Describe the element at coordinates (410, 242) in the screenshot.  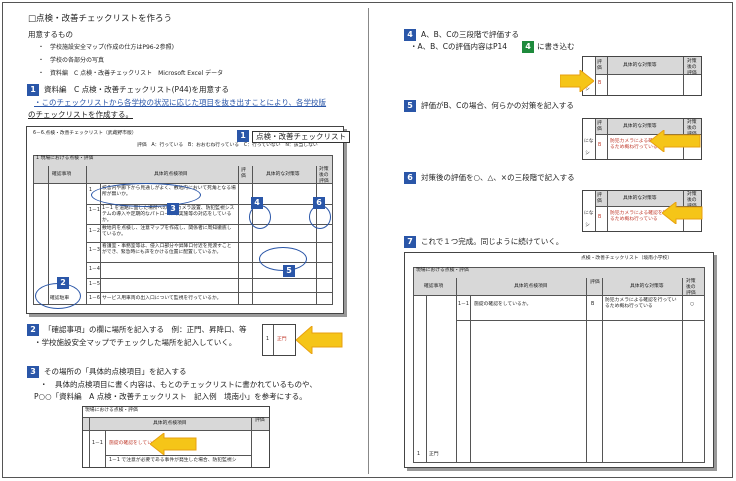
I see `step-badge-7: 7` at that location.